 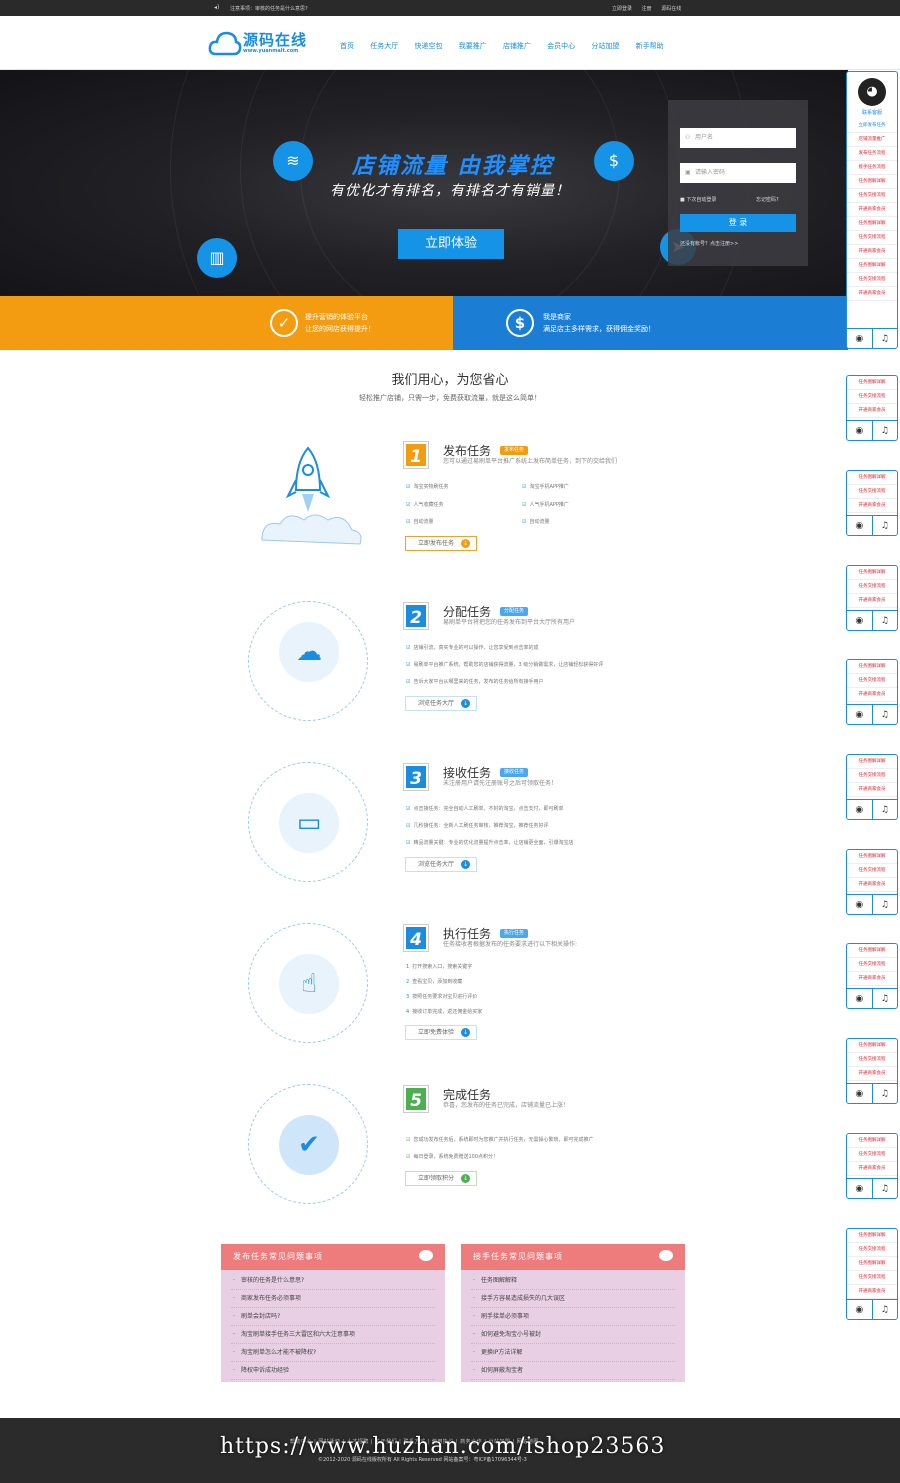 I want to click on nav-franchise: 分站加盟, so click(x=605, y=46).